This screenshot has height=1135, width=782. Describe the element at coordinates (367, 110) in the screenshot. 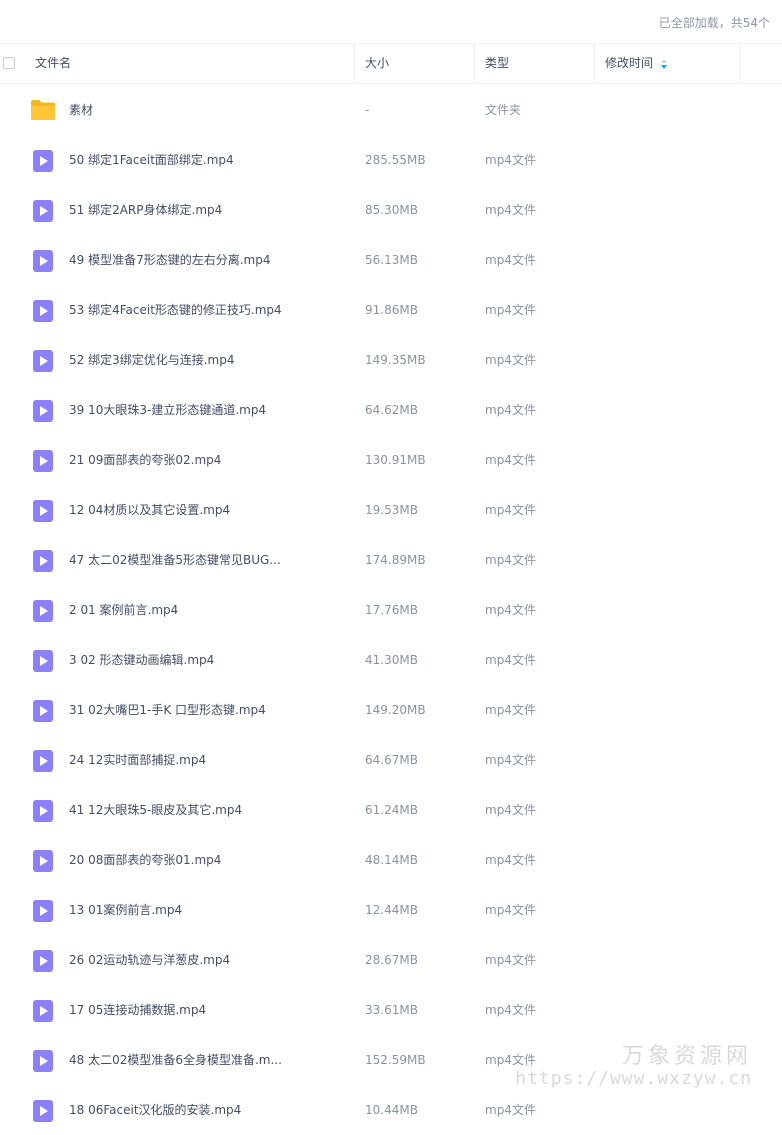

I see `file-size: -` at that location.